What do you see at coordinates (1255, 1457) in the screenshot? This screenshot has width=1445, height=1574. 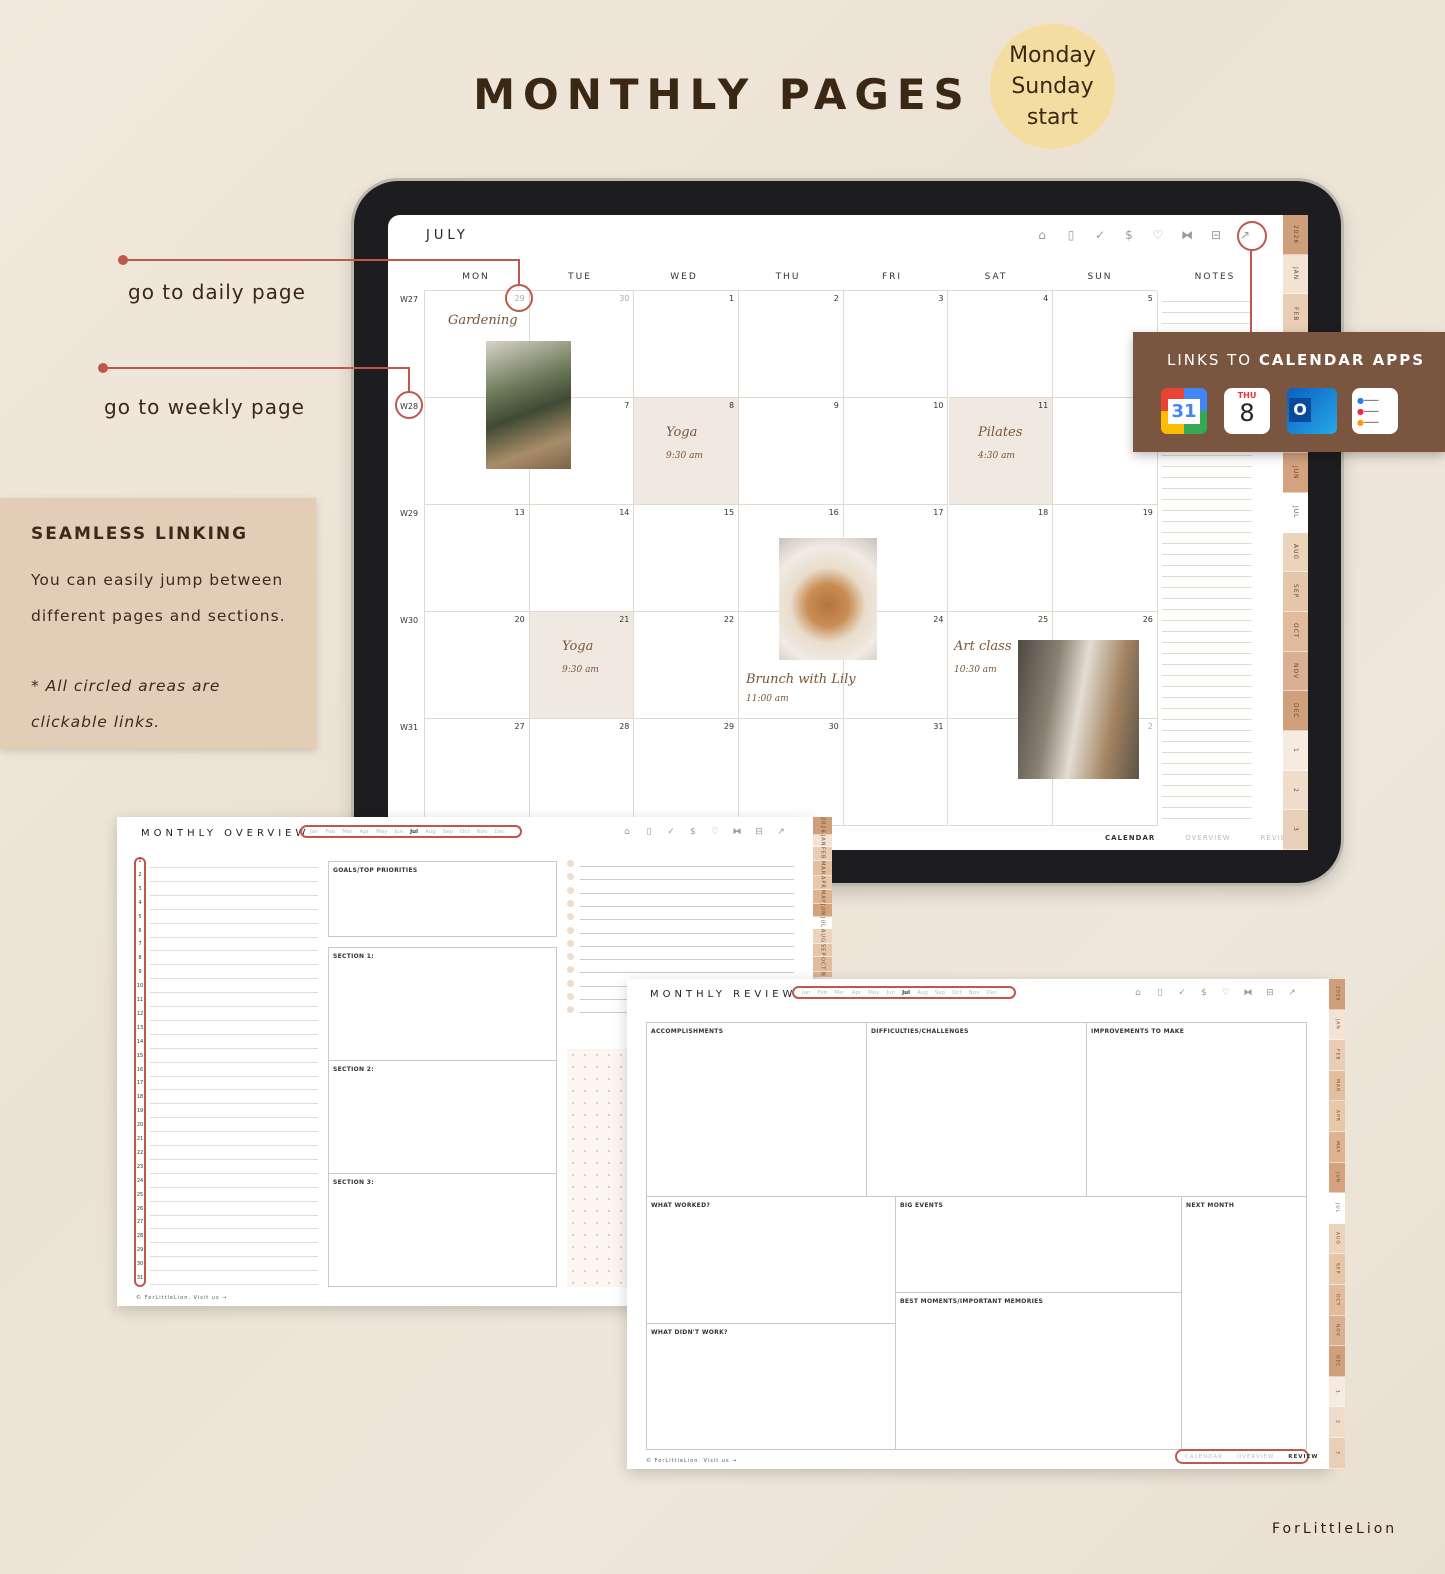 I see `nav-overview: OVERVIEW` at bounding box center [1255, 1457].